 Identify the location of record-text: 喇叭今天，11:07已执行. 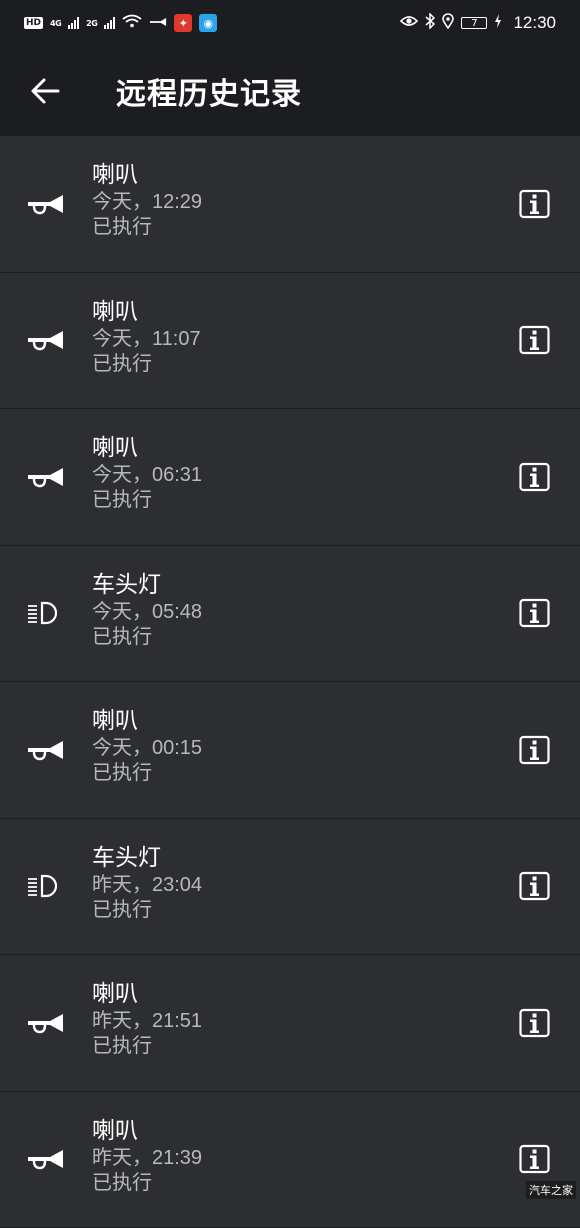
(146, 337).